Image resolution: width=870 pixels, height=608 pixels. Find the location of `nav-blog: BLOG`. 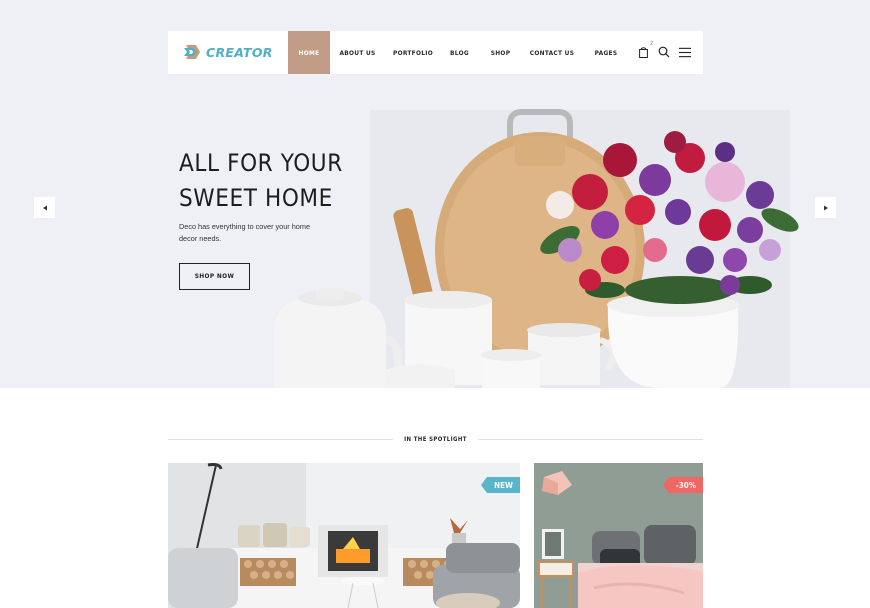

nav-blog: BLOG is located at coordinates (459, 52).